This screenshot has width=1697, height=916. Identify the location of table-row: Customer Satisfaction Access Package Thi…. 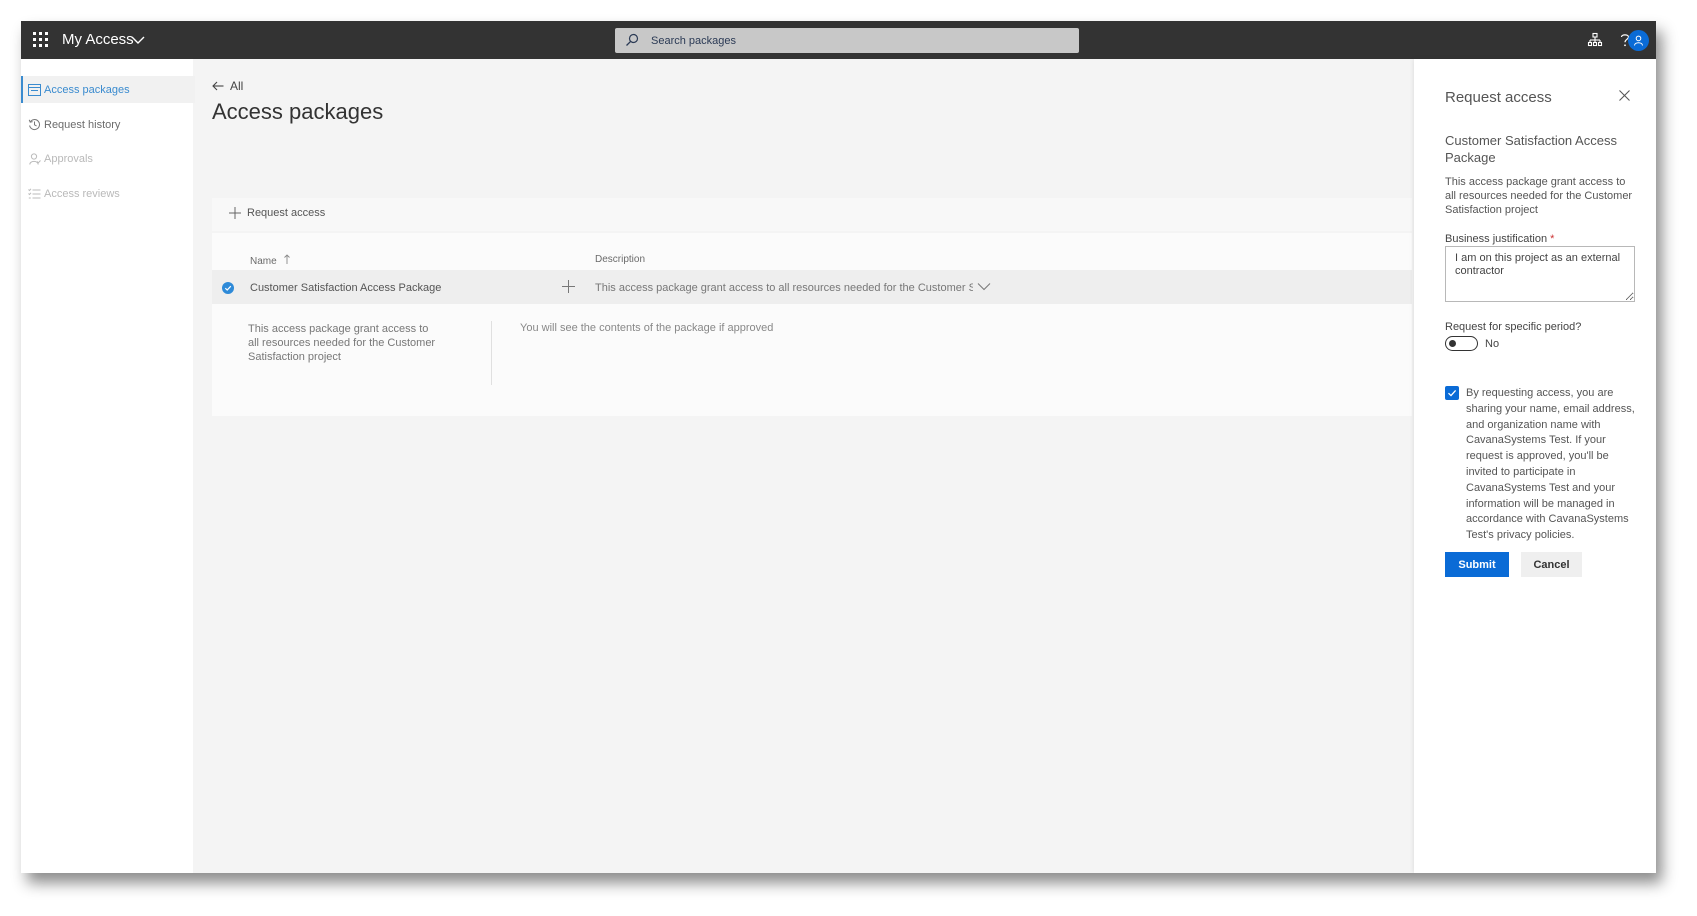
(812, 287).